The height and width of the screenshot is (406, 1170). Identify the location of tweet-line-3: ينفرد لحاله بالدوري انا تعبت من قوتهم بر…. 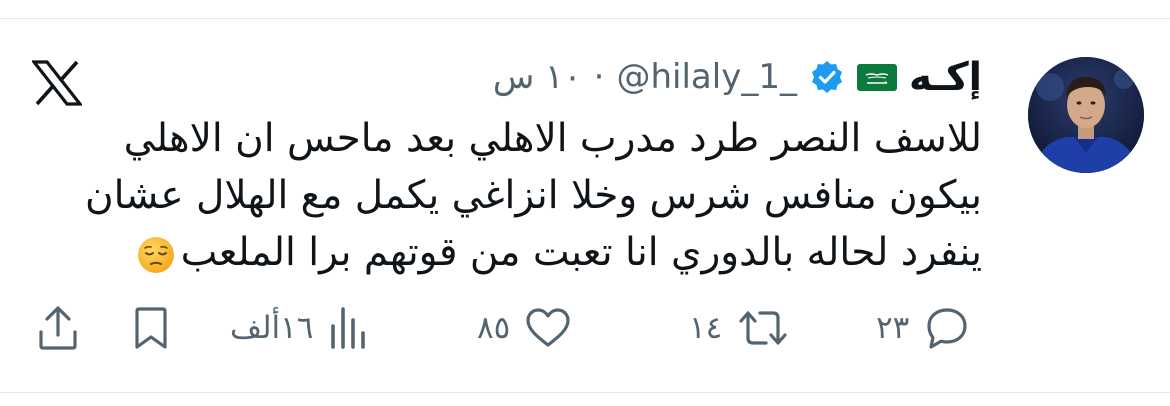
(581, 252).